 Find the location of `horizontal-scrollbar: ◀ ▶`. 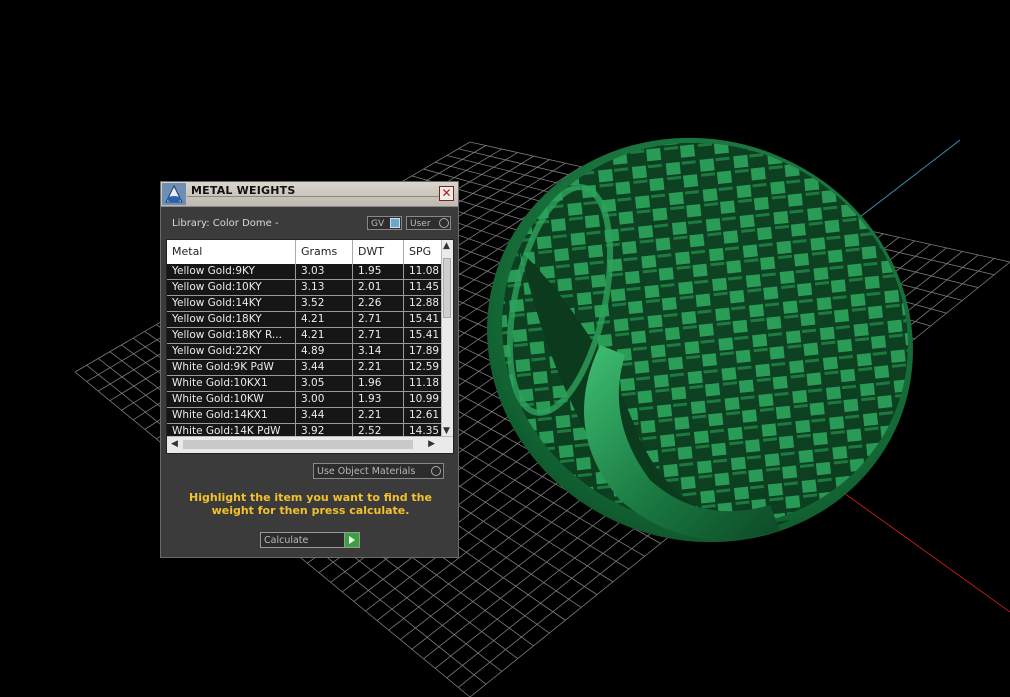

horizontal-scrollbar: ◀ ▶ is located at coordinates (310, 444).